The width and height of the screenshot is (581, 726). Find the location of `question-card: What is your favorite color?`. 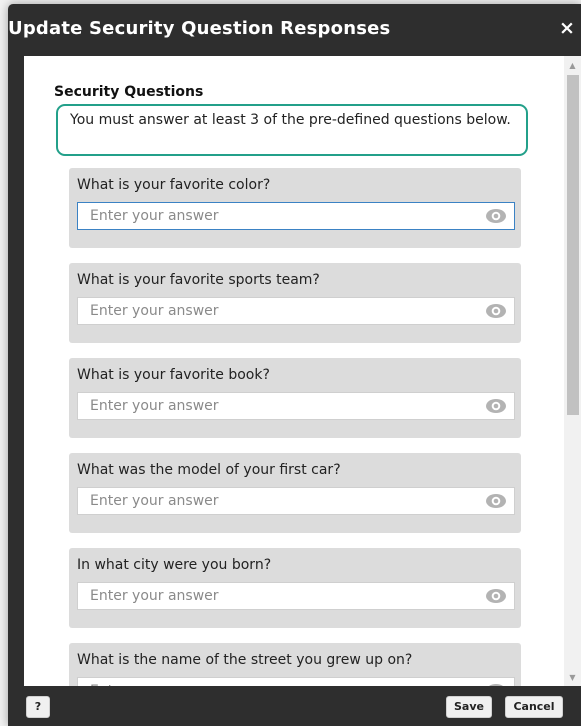

question-card: What is your favorite color? is located at coordinates (295, 208).